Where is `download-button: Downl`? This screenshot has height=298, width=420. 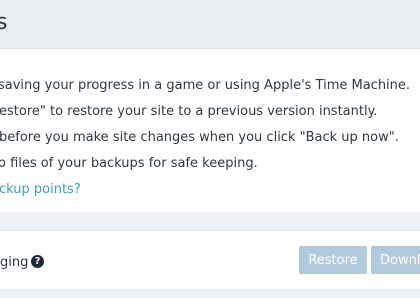 download-button: Downl is located at coordinates (395, 260).